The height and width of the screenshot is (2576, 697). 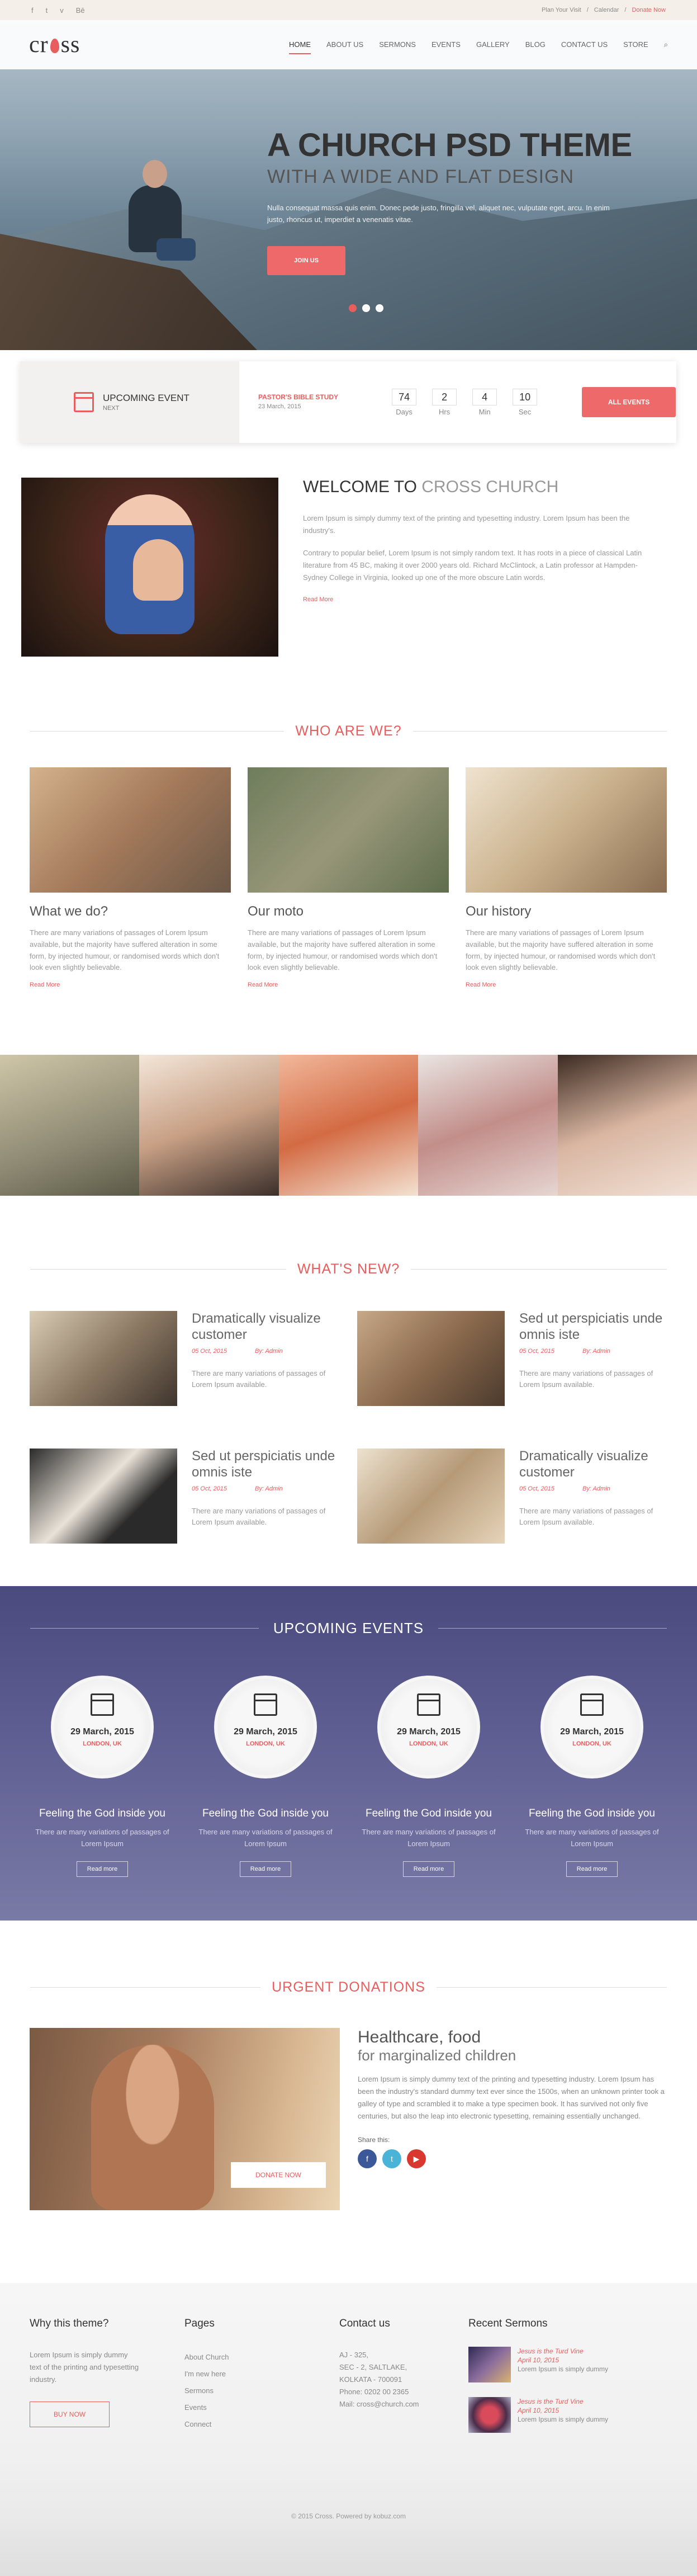 I want to click on join-us-button: JOIN US, so click(x=306, y=260).